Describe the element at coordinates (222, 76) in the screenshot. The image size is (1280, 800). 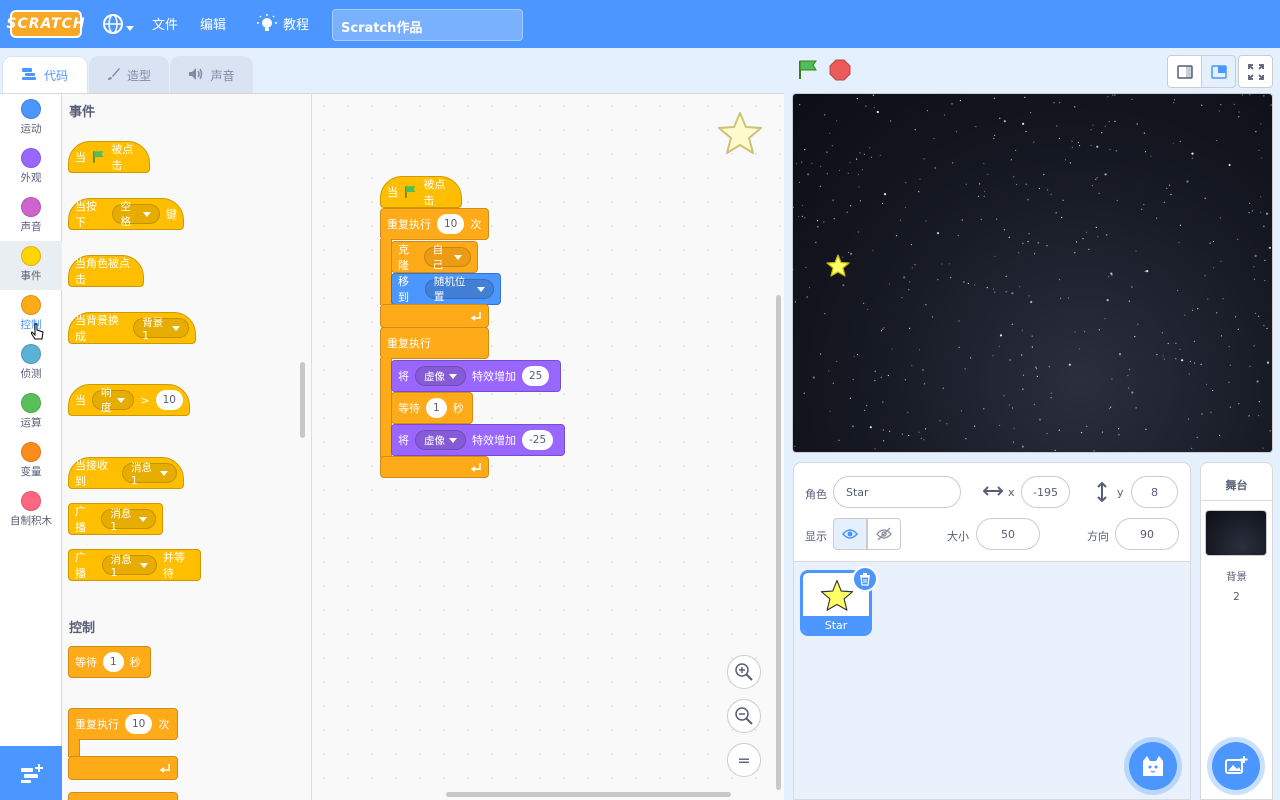
I see `tab-sounds-label: 声音` at that location.